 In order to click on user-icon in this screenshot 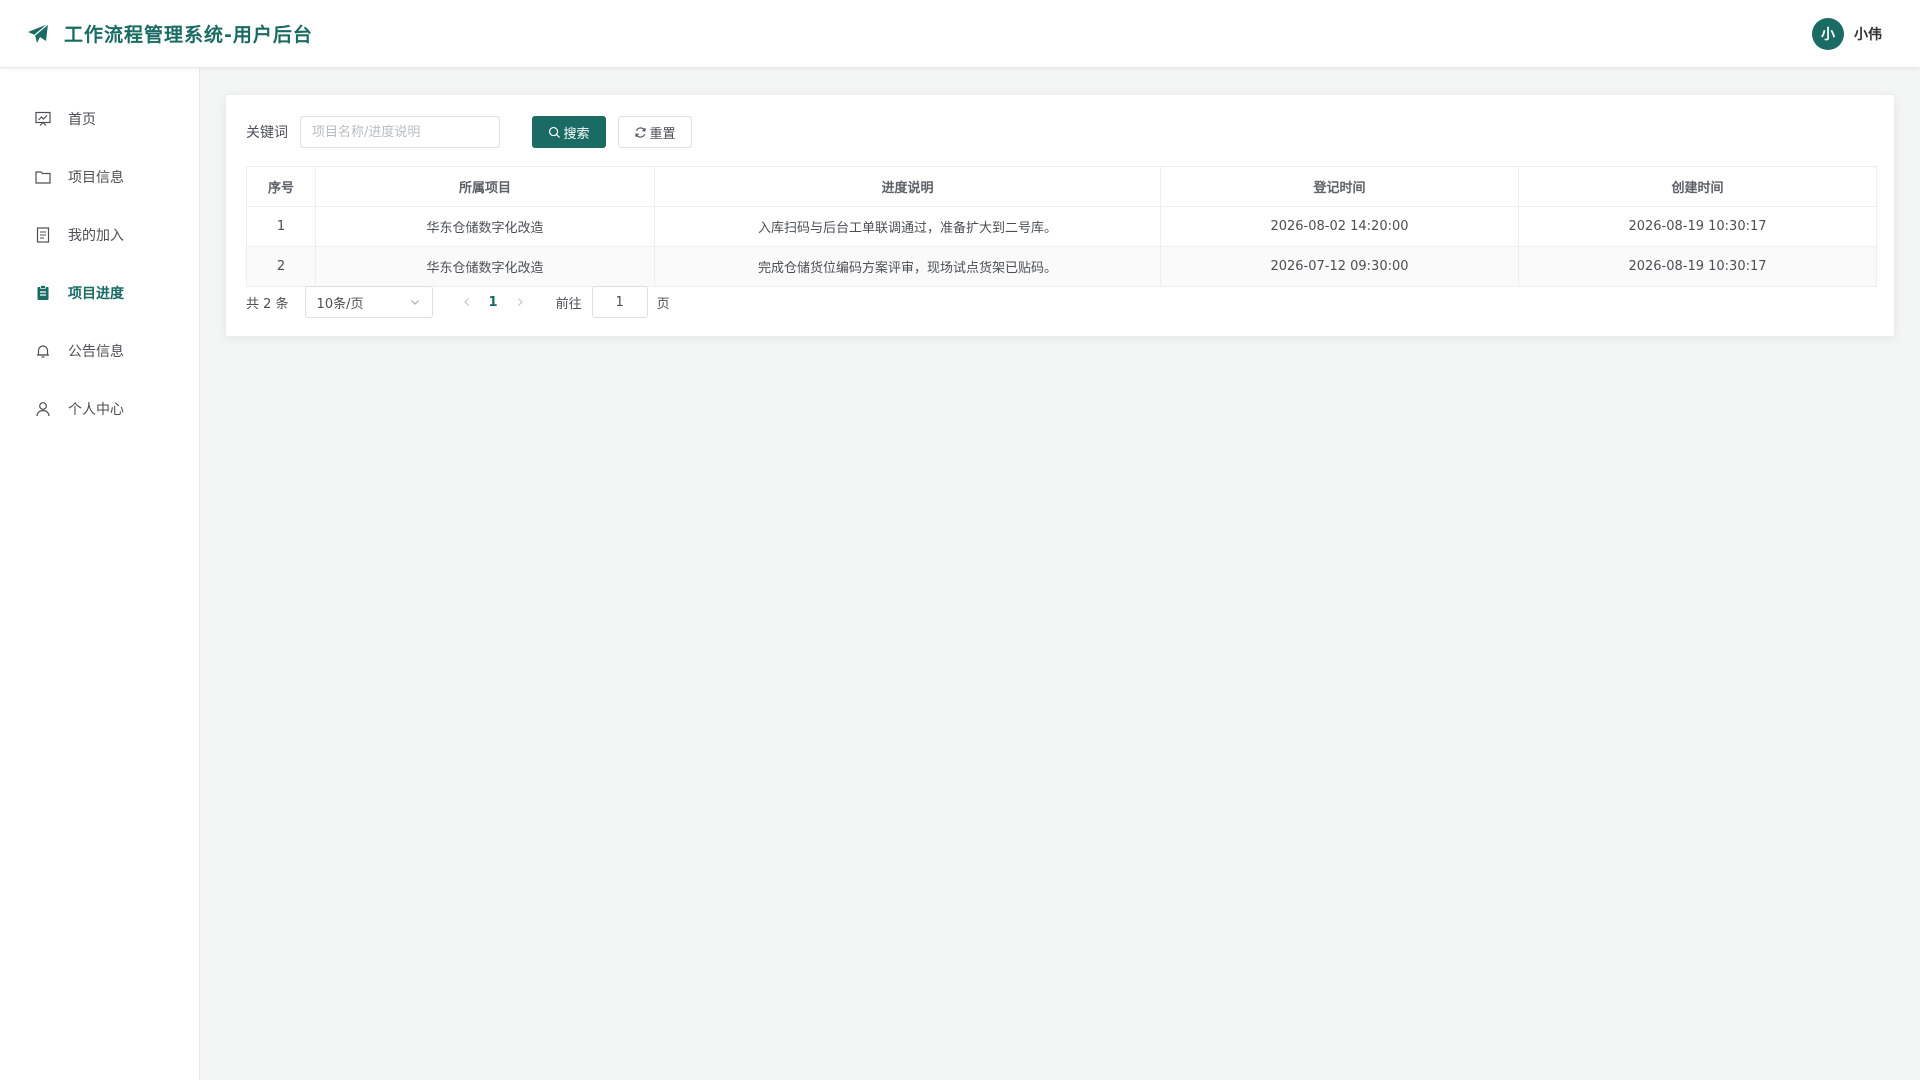, I will do `click(43, 409)`.